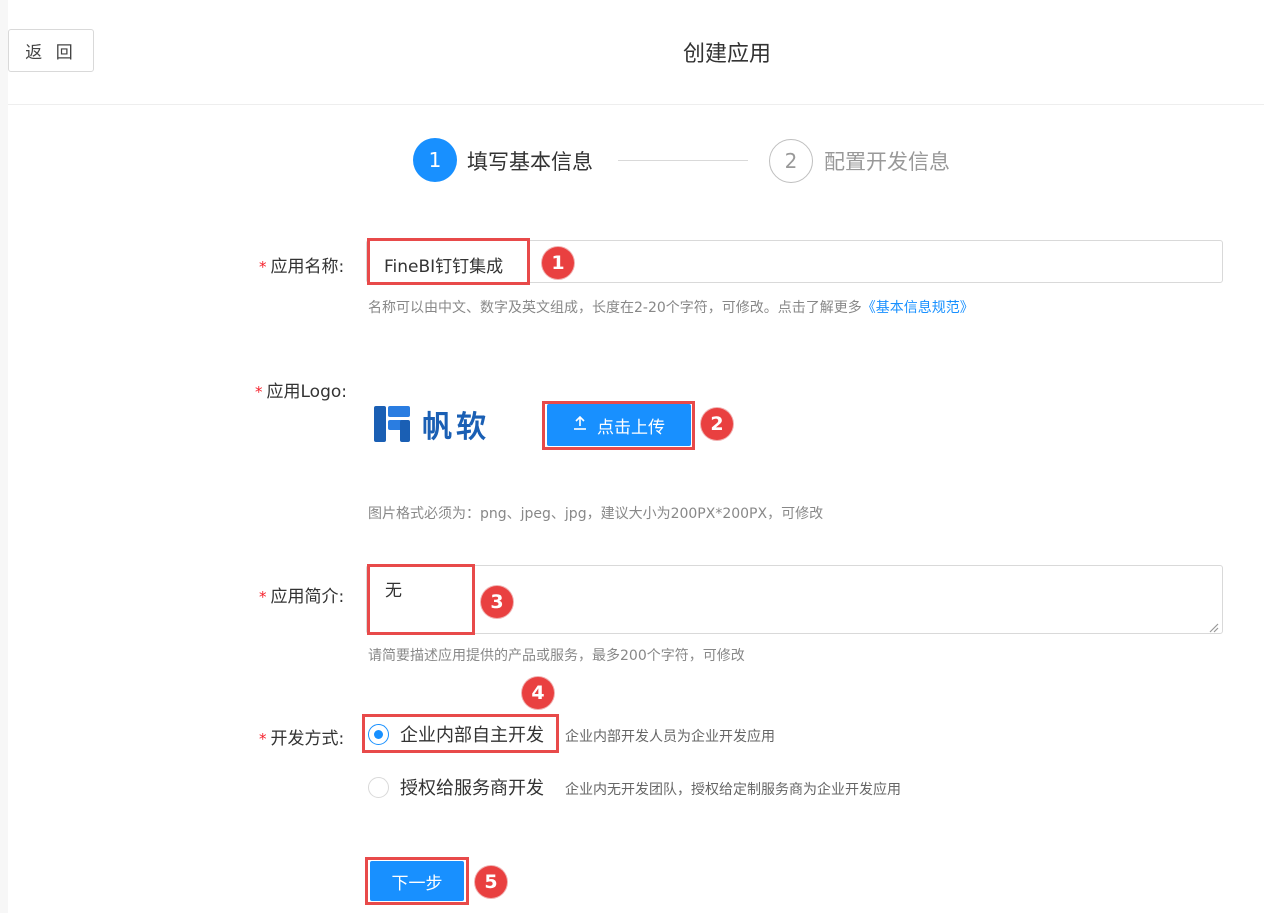 This screenshot has height=913, width=1264. What do you see at coordinates (302, 739) in the screenshot?
I see `dev-mode-label: * 开发方式:` at bounding box center [302, 739].